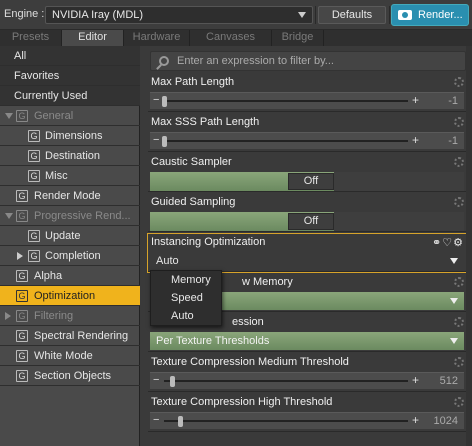  Describe the element at coordinates (231, 38) in the screenshot. I see `tab-canvases: Canvases` at that location.